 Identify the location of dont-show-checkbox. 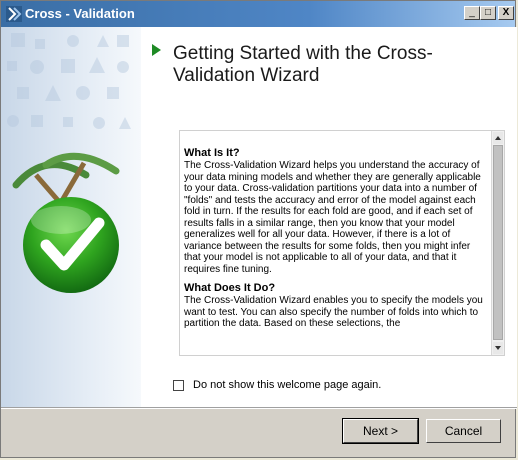
(178, 385).